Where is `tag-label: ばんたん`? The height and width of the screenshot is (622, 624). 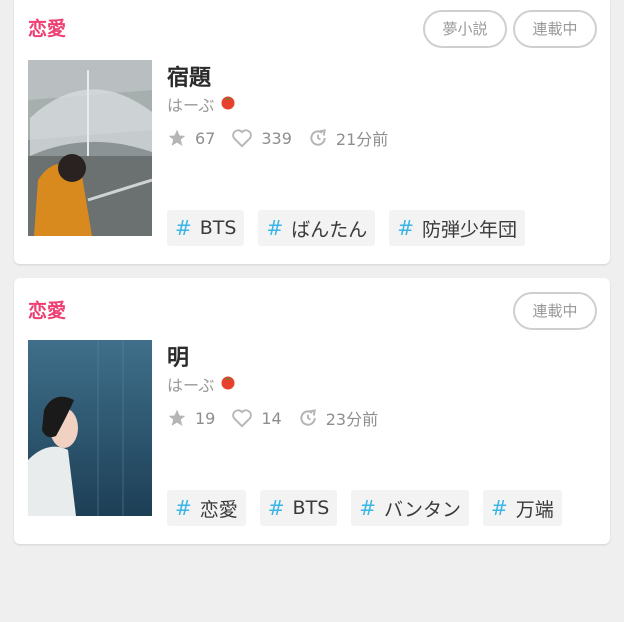 tag-label: ばんたん is located at coordinates (329, 229).